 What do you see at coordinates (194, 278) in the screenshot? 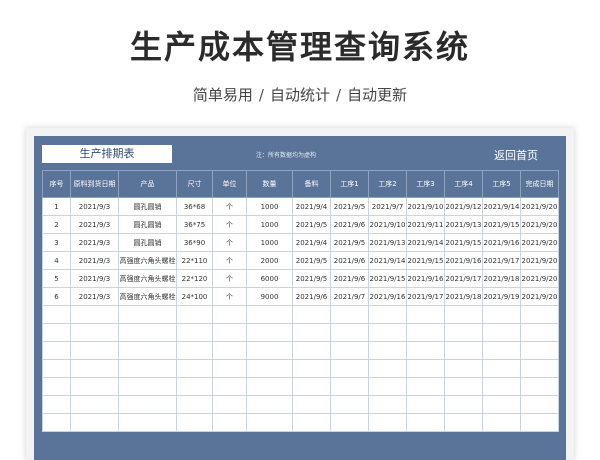
I see `table-cell: 22*120` at bounding box center [194, 278].